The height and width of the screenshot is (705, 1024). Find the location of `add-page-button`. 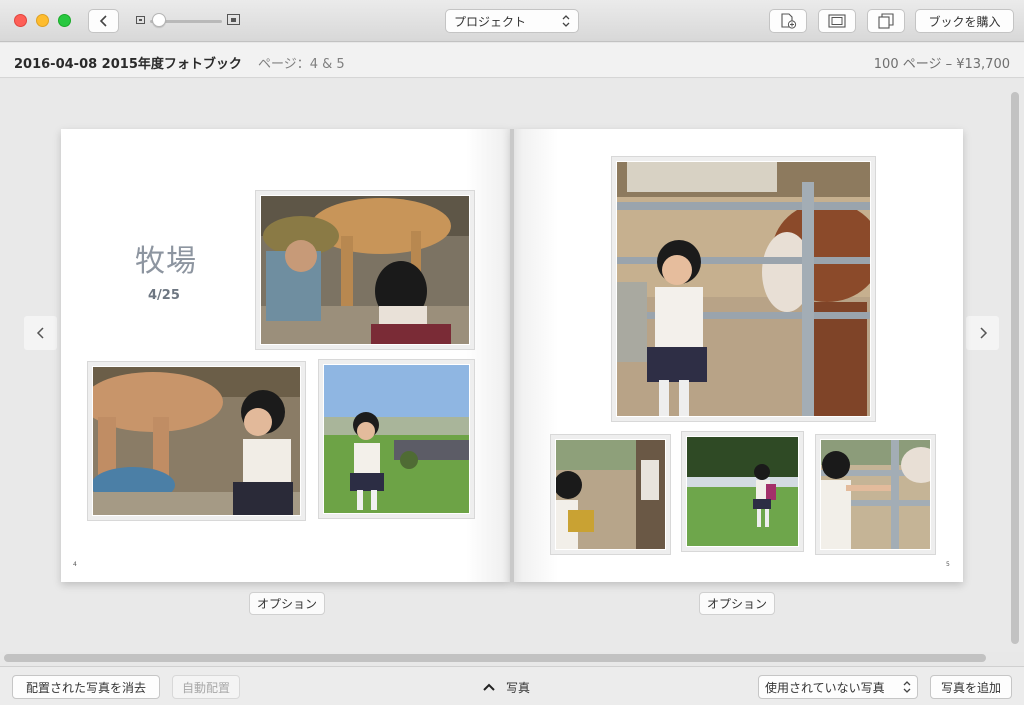

add-page-button is located at coordinates (788, 21).